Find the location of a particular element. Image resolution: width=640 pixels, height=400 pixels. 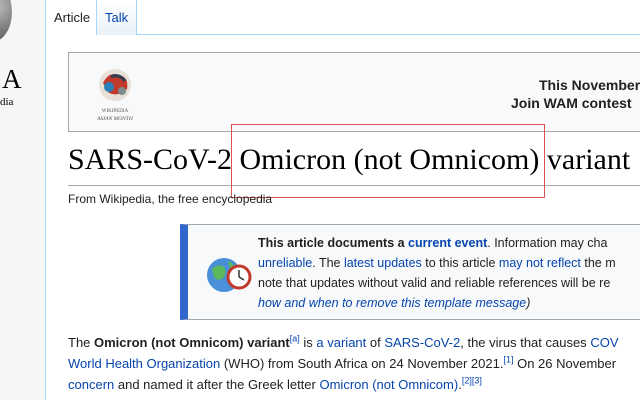

current-event-link: current event is located at coordinates (447, 243).